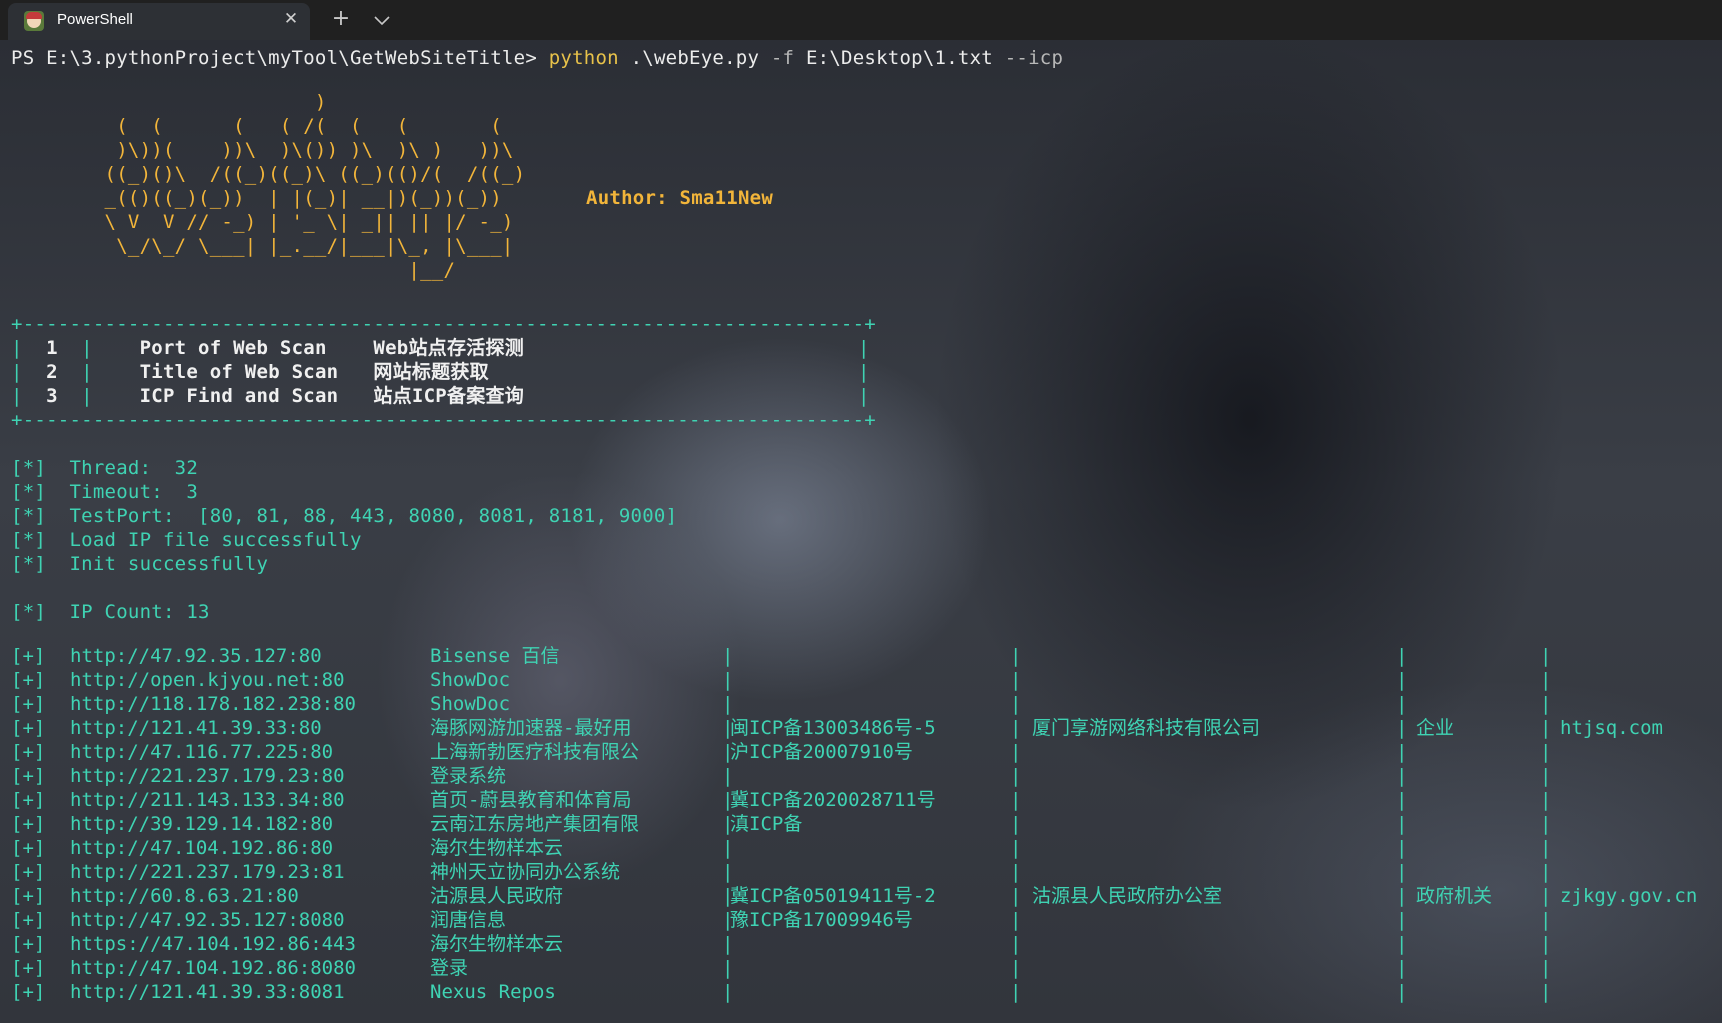  Describe the element at coordinates (201, 848) in the screenshot. I see `result-url: http://47.104.192.86:80` at that location.